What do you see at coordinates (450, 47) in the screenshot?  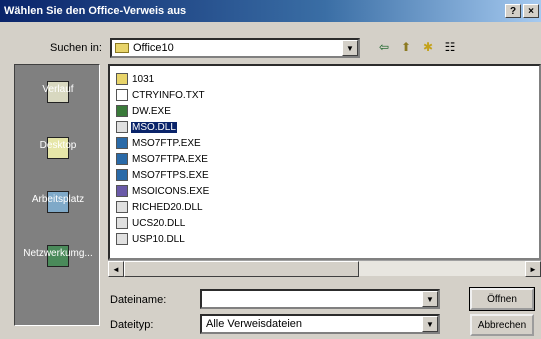 I see `views-button: ☷` at bounding box center [450, 47].